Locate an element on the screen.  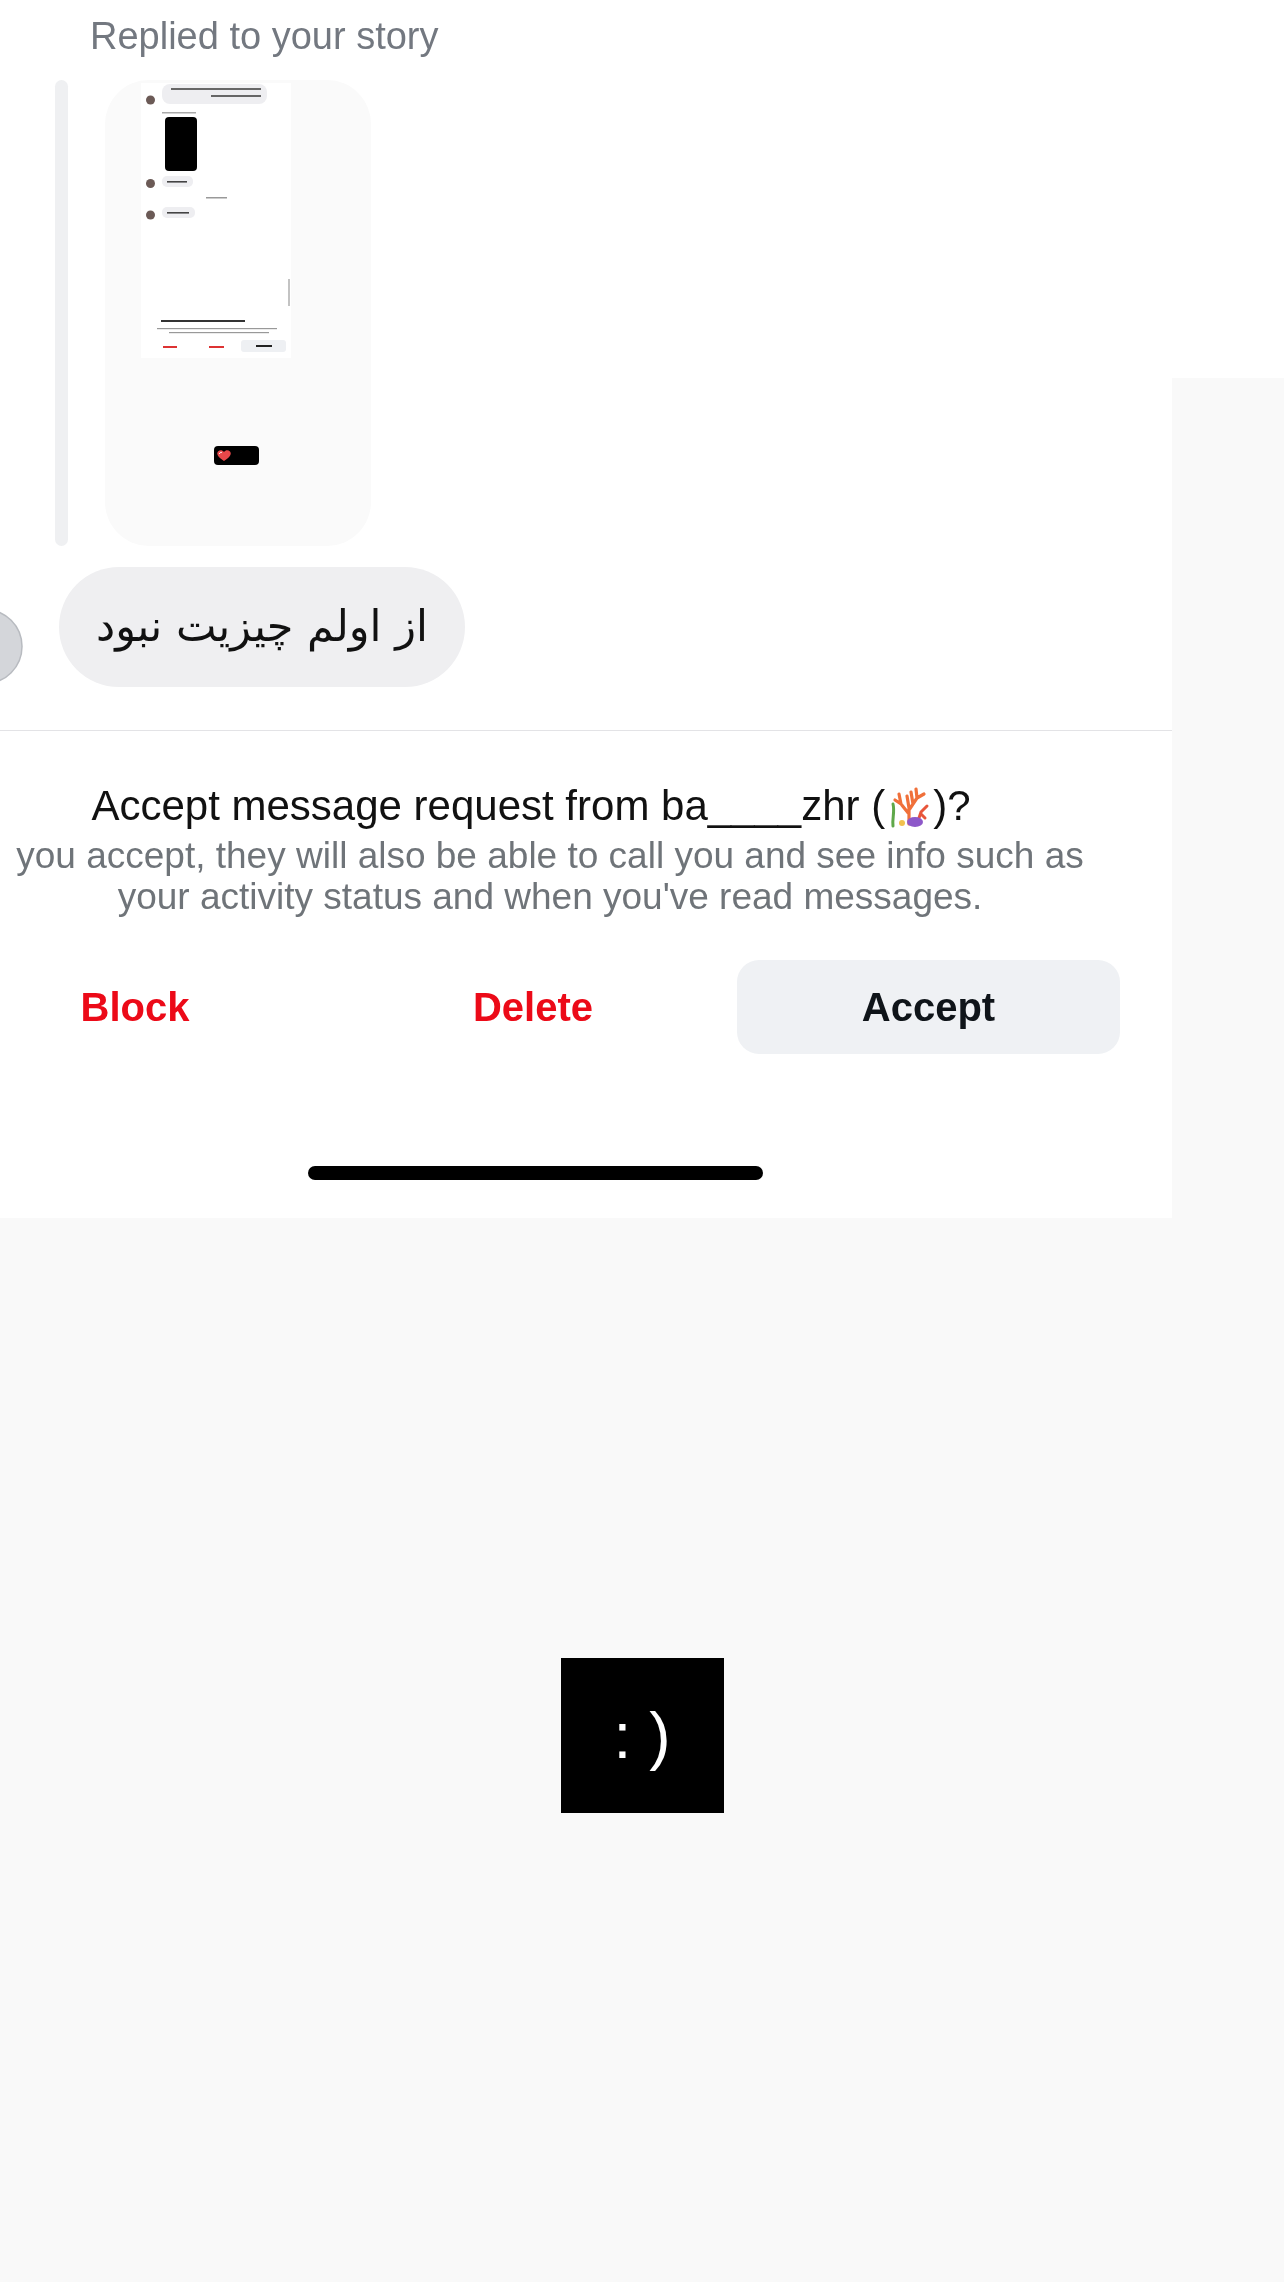
delete-button: Delete is located at coordinates (533, 1007).